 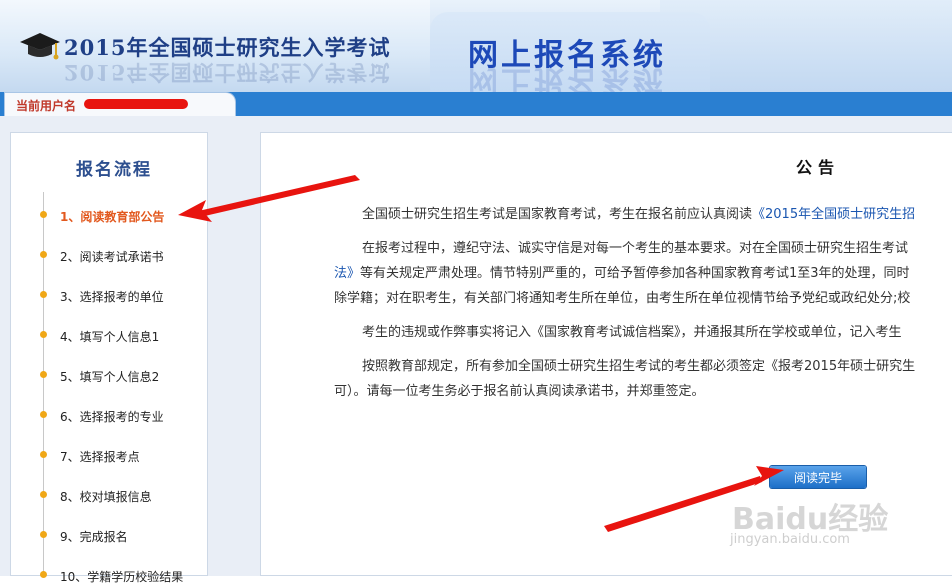 I want to click on step-verify-info: 8、校对填报信息, so click(x=121, y=496).